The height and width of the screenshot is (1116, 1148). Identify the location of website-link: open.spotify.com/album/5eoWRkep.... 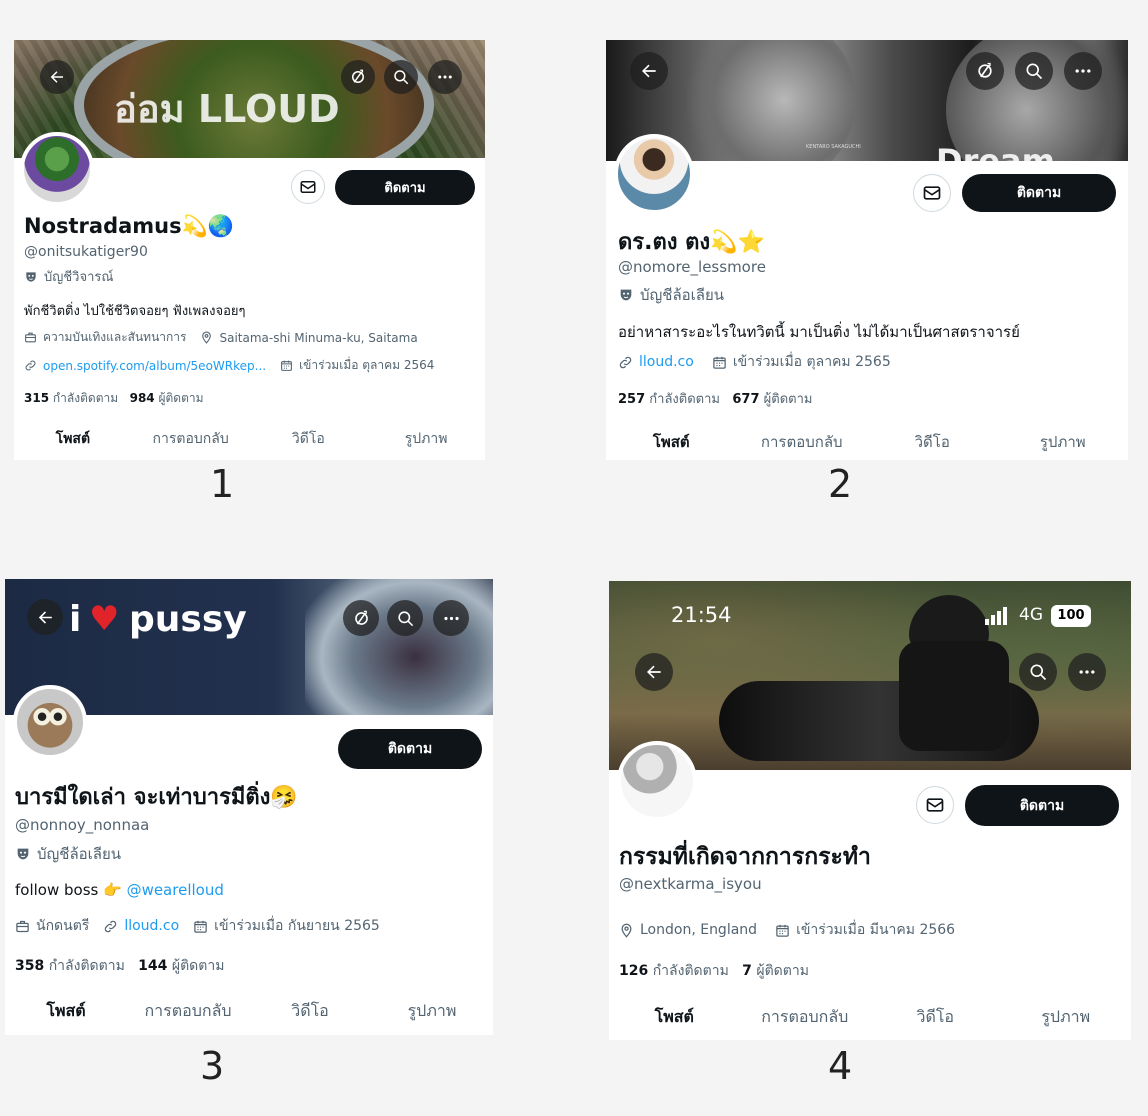
(154, 366).